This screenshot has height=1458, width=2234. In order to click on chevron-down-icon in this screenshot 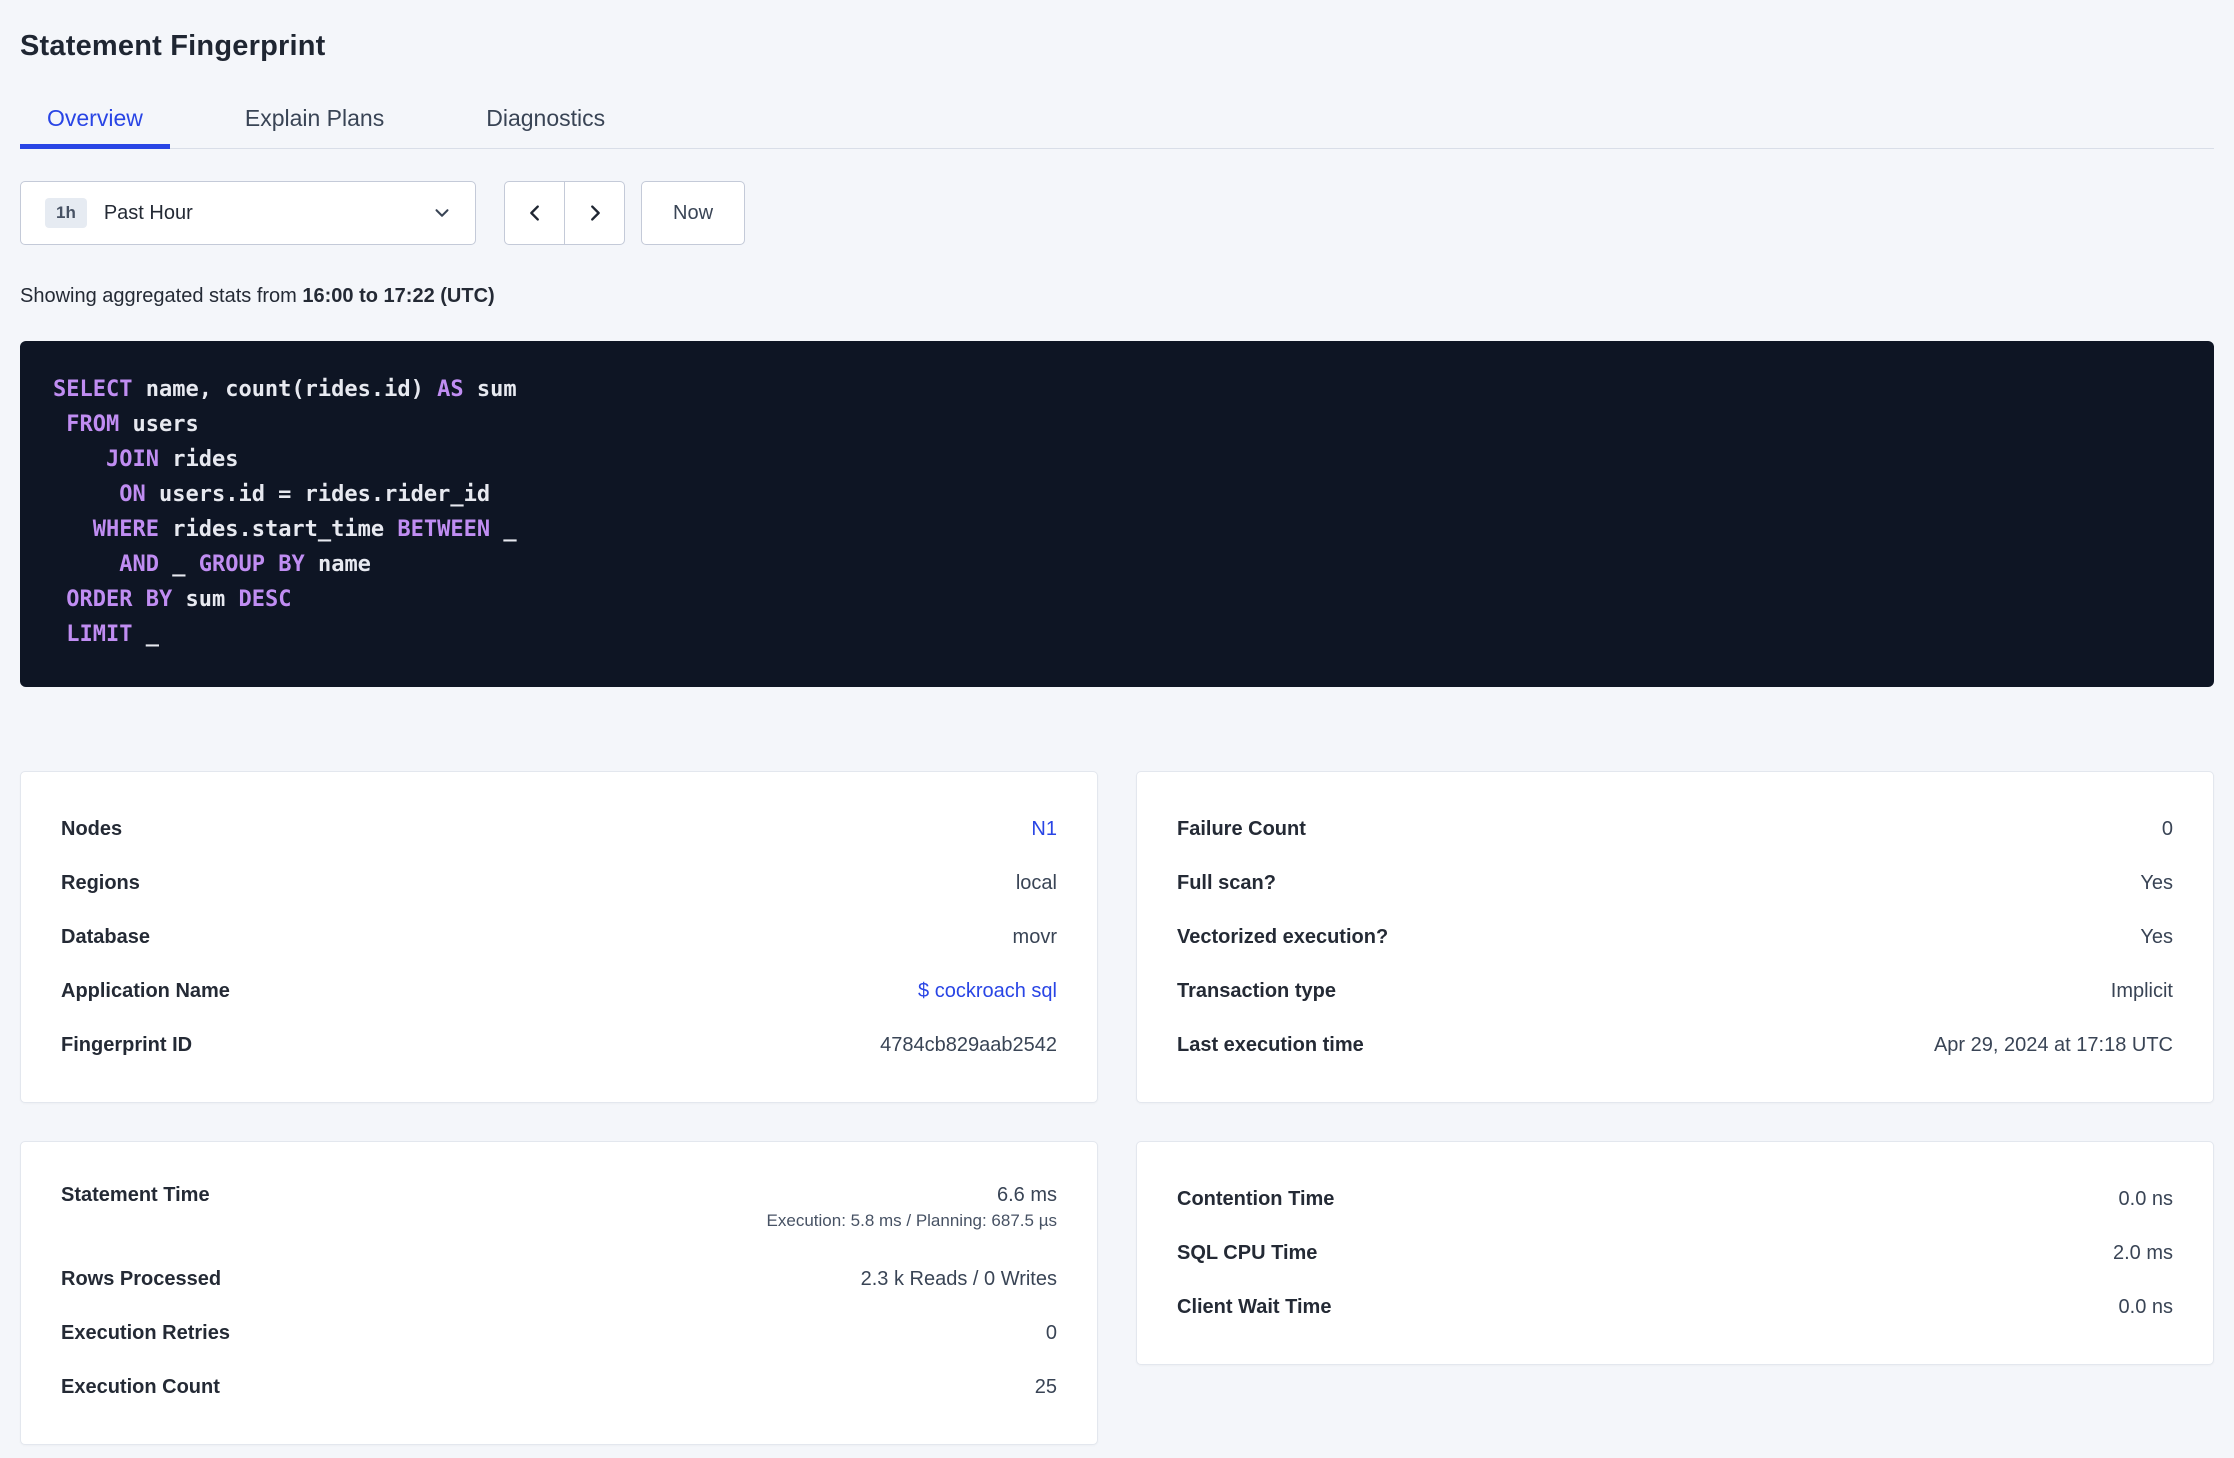, I will do `click(442, 213)`.